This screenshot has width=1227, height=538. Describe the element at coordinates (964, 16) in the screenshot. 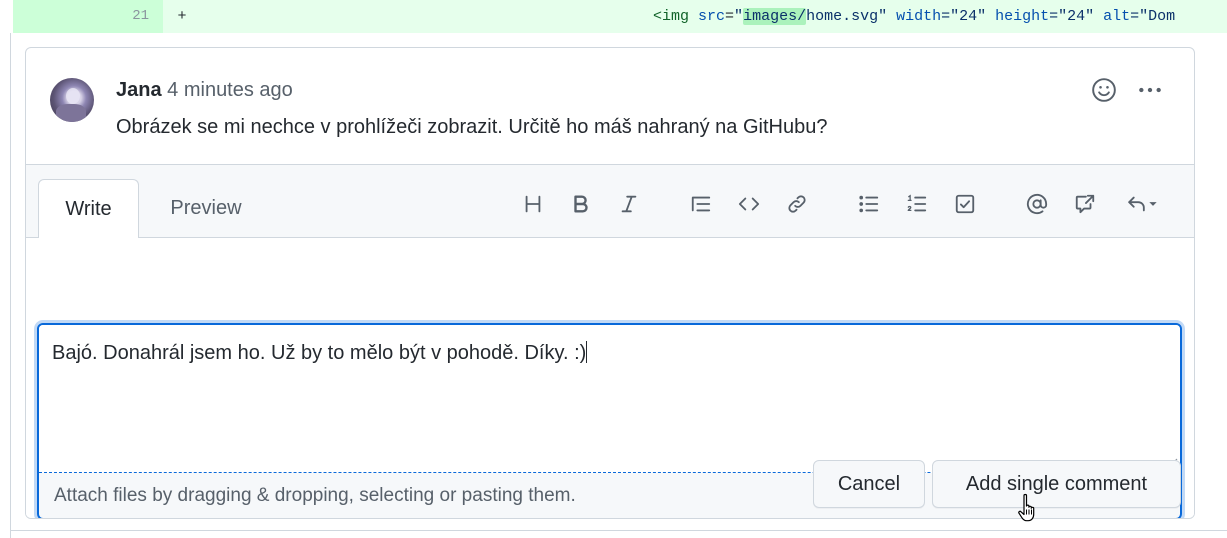

I see `code-width-val: ="24"` at that location.